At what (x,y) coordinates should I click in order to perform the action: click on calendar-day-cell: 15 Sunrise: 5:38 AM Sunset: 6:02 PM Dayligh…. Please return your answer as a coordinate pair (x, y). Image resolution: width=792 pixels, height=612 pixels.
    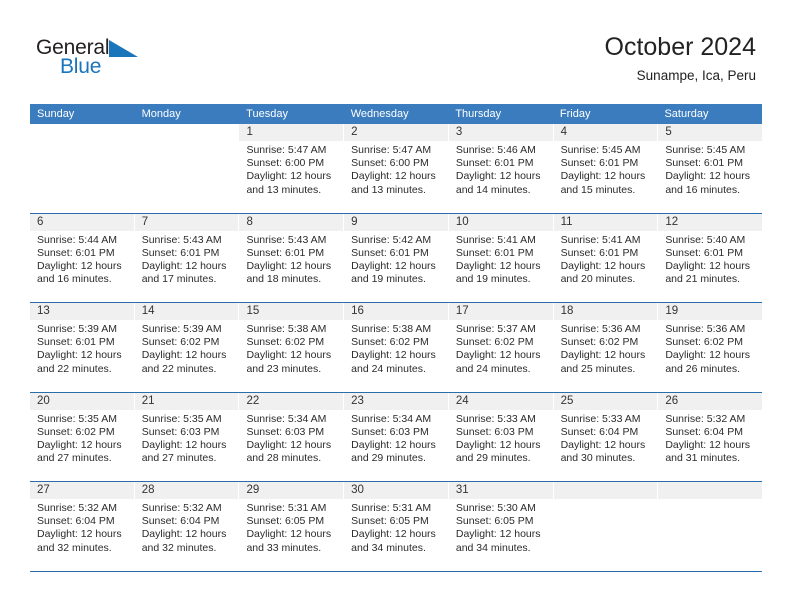
    Looking at the image, I should click on (292, 347).